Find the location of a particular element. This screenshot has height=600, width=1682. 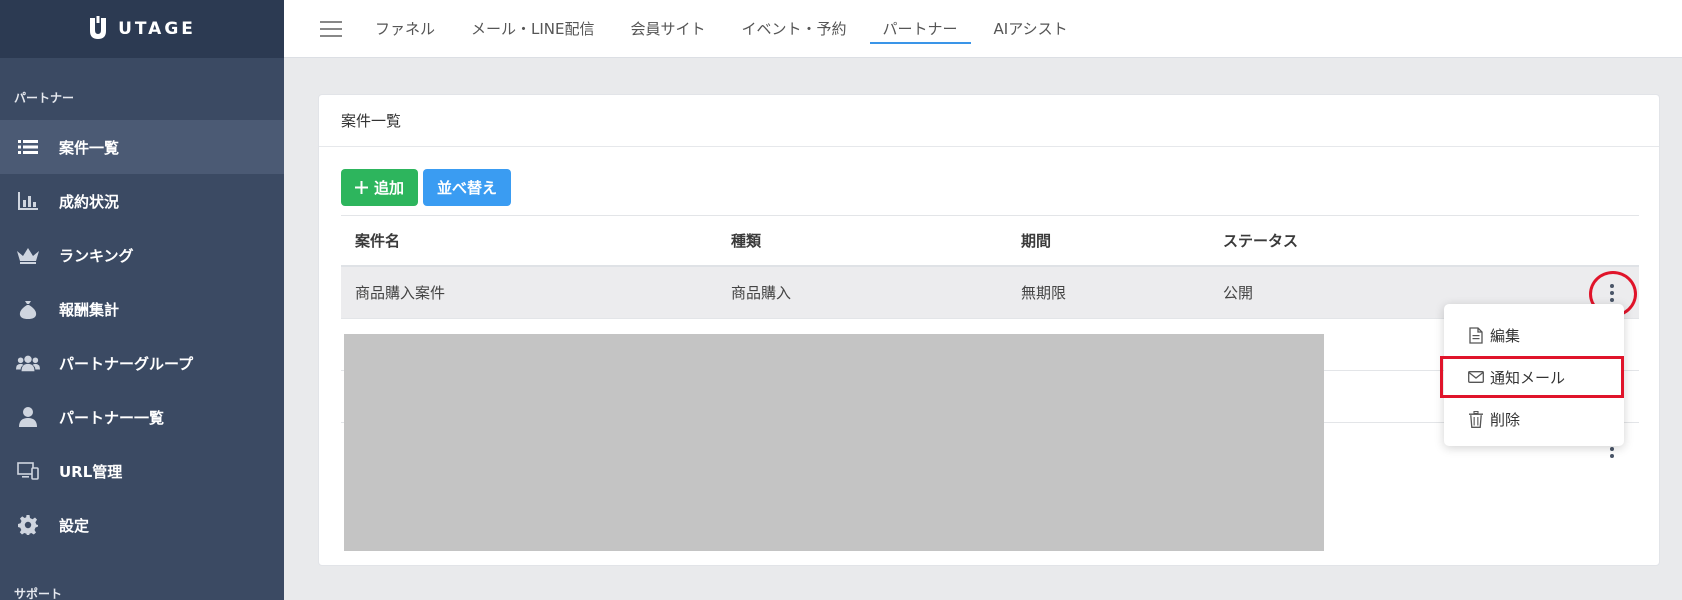

add-button: 追加 is located at coordinates (380, 187).